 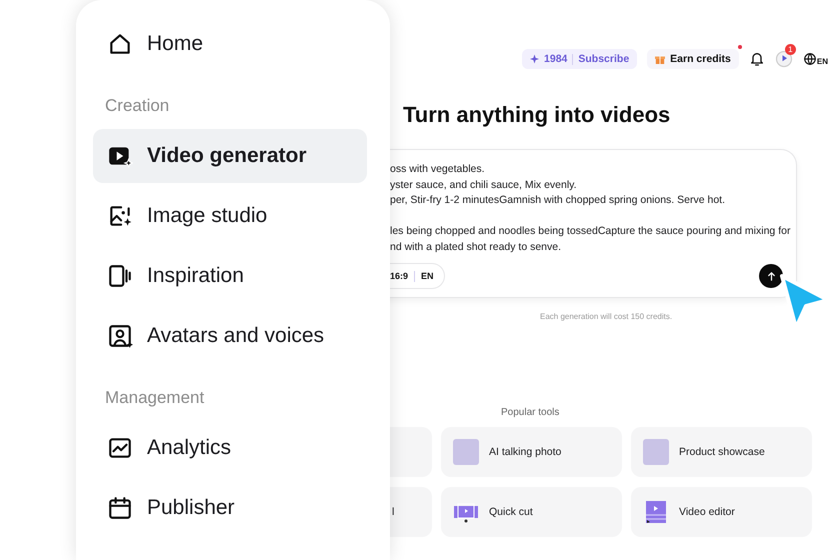 I want to click on prompt-text-line: per, Stir-fry 1-2 minutesGamnish with chopped spring onions. Serve hot., so click(x=558, y=200).